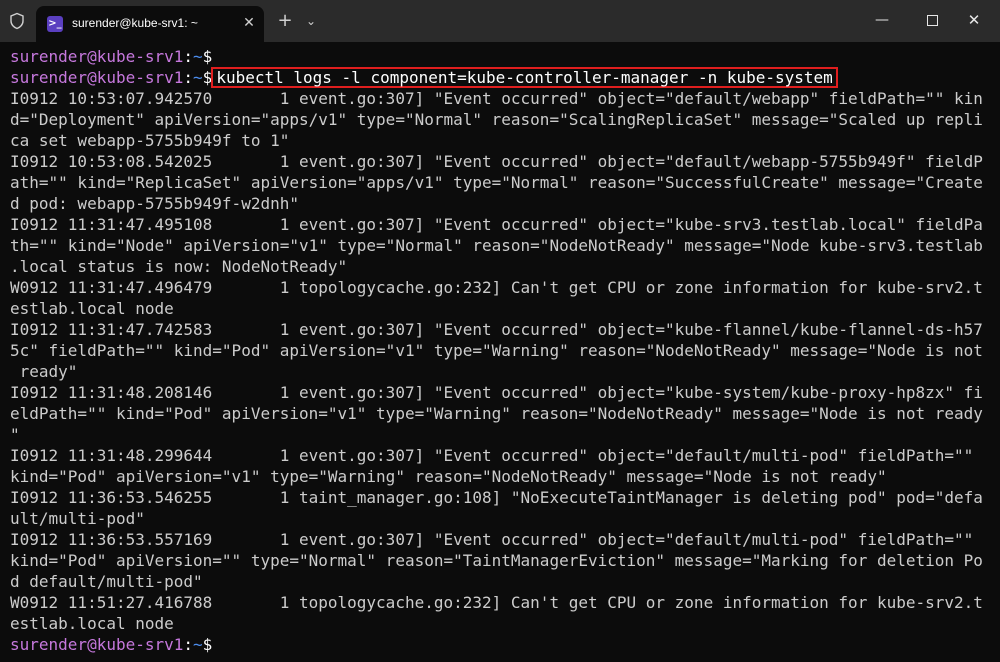 The height and width of the screenshot is (662, 1000). What do you see at coordinates (974, 20) in the screenshot?
I see `close-window-button: ✕` at bounding box center [974, 20].